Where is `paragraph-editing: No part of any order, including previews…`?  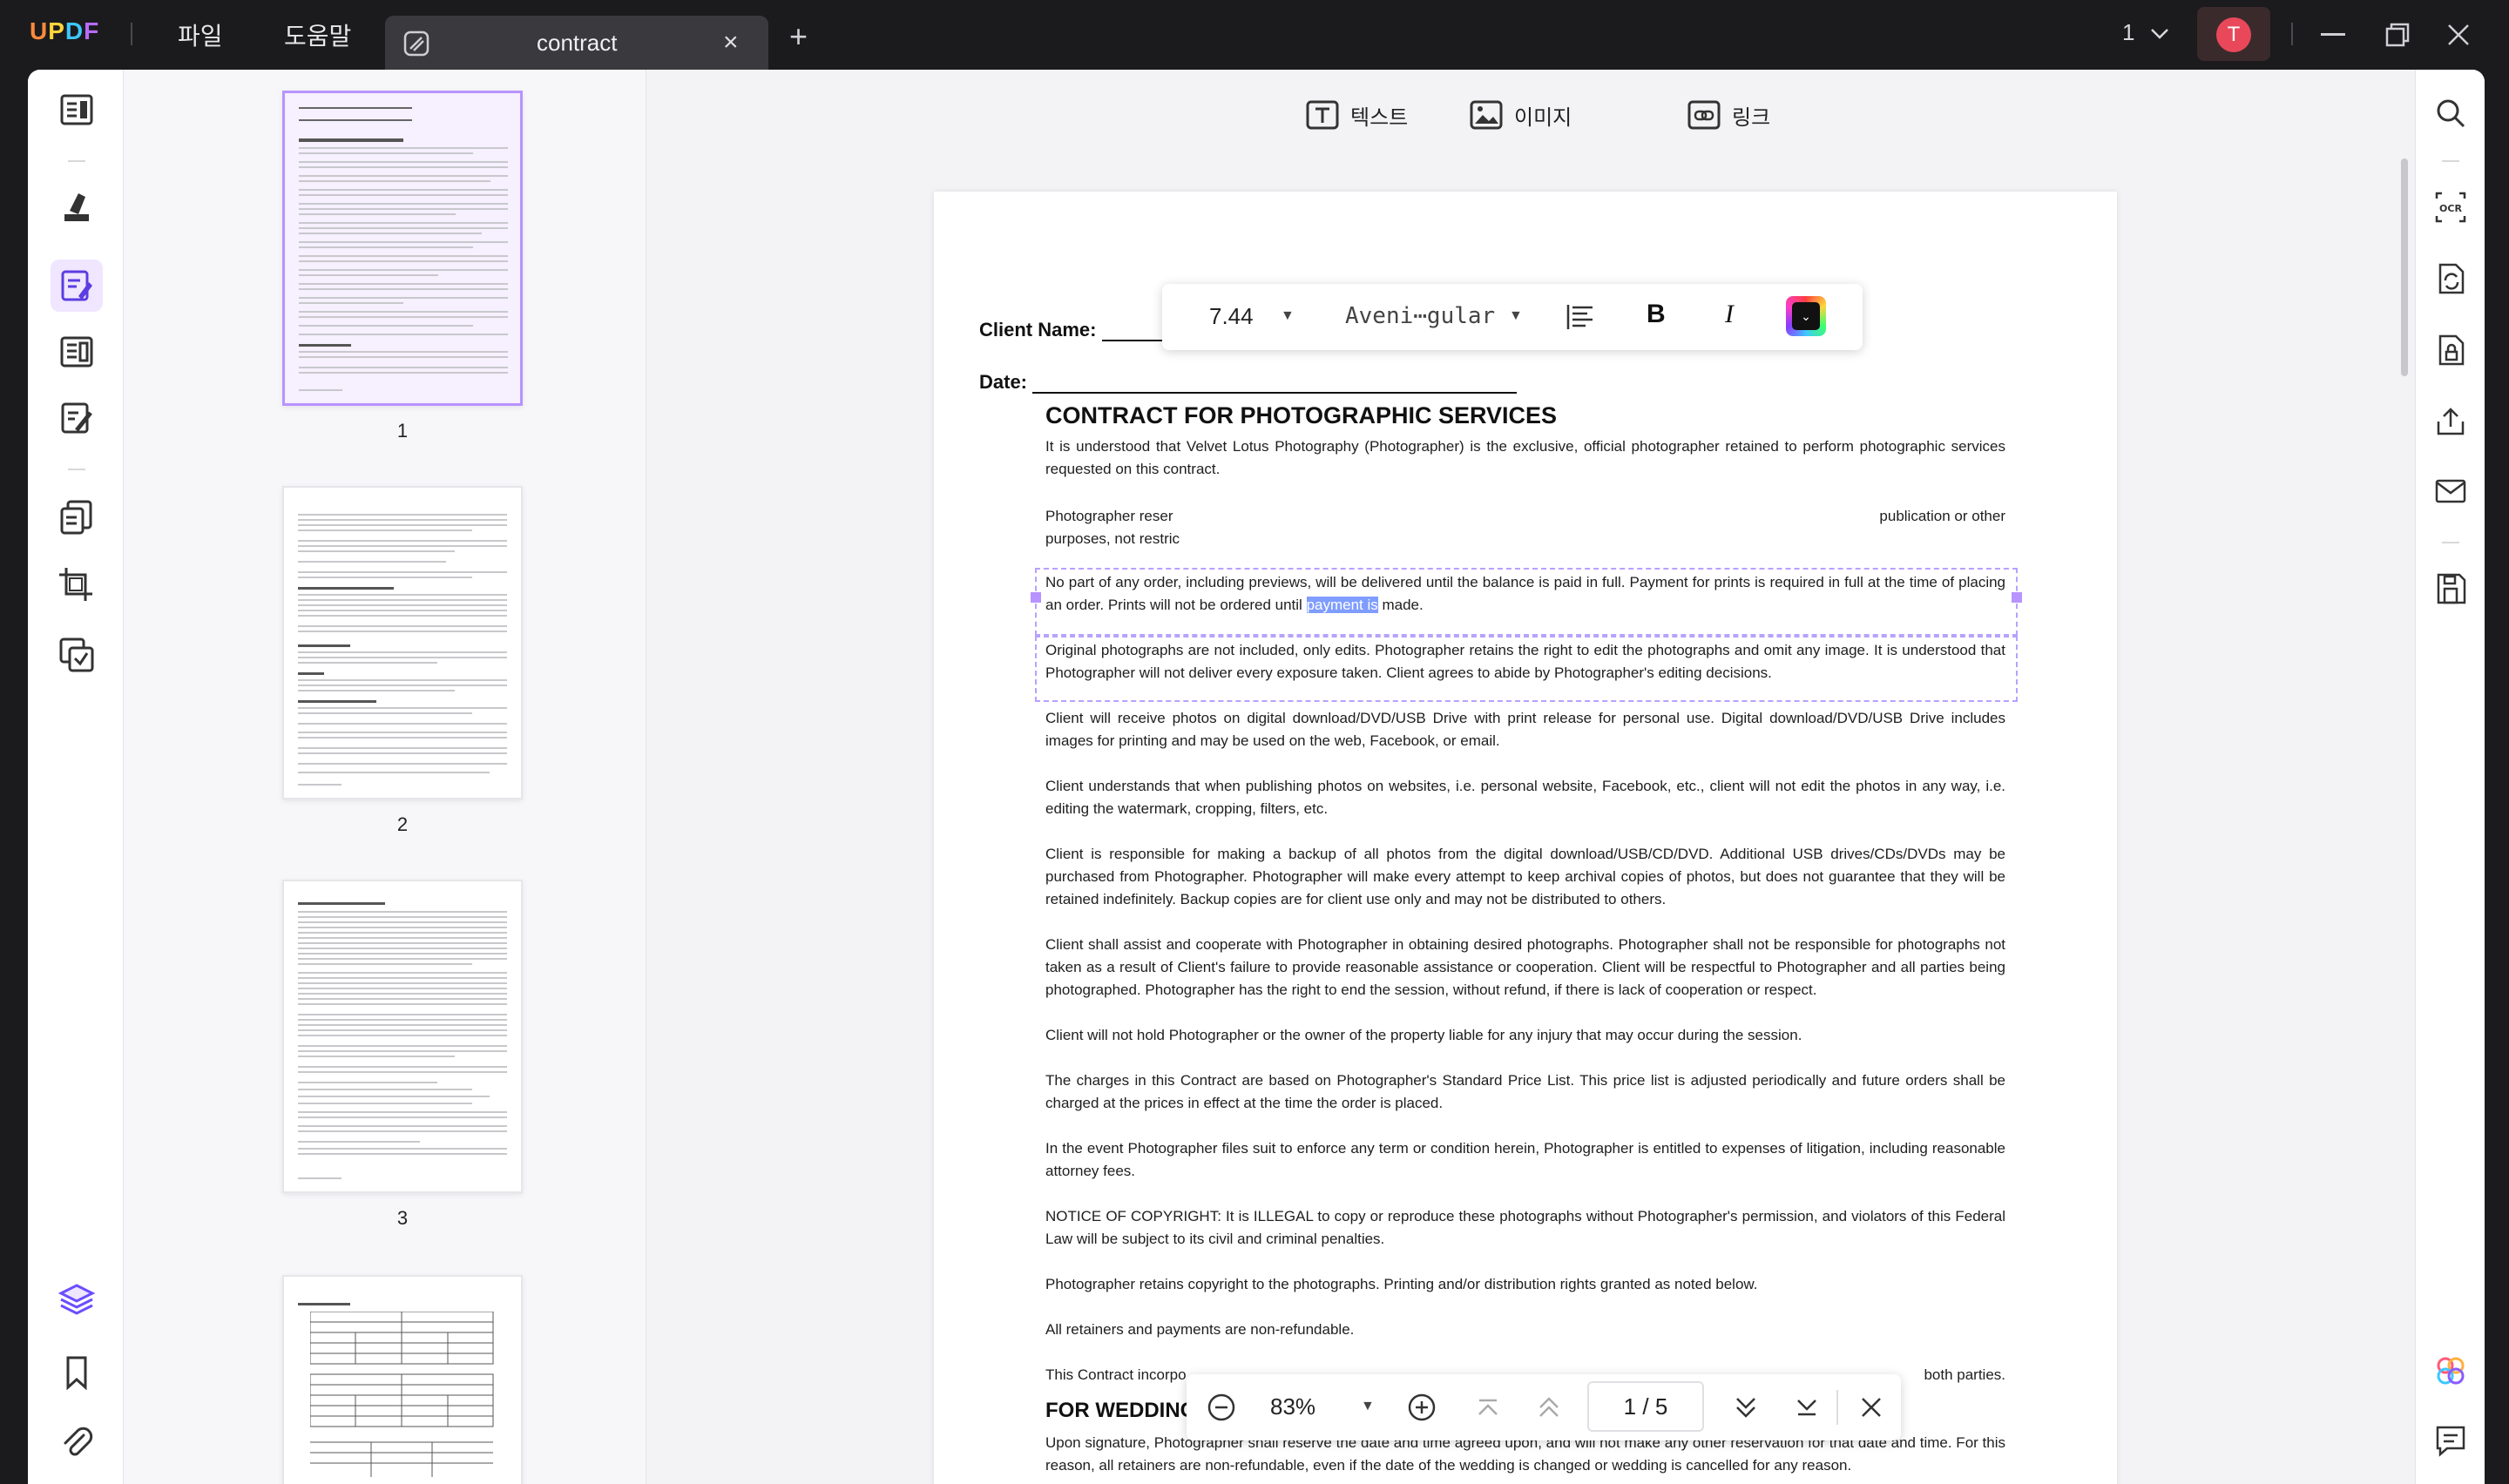
paragraph-editing: No part of any order, including previews… is located at coordinates (1525, 594).